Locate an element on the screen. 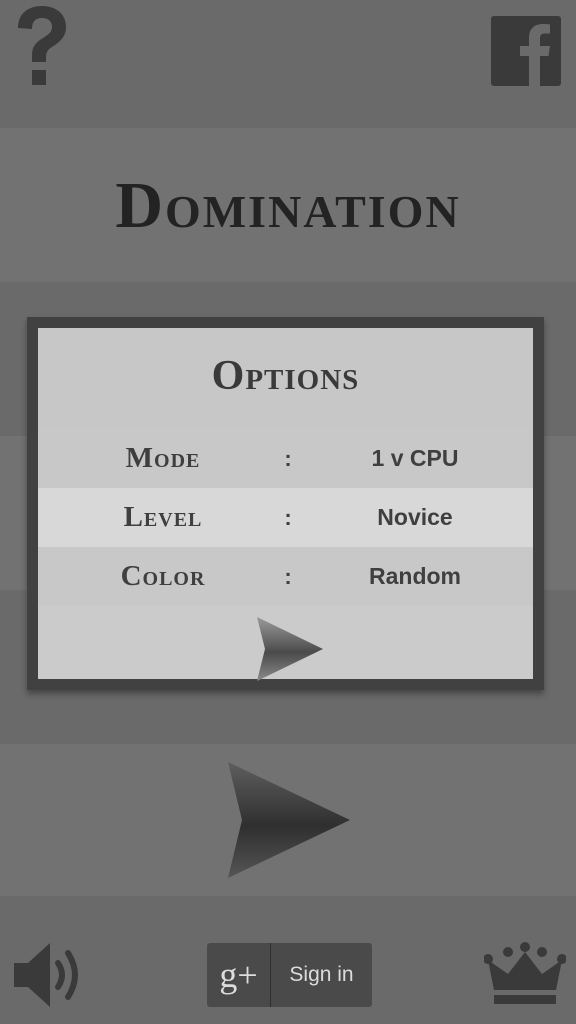 The height and width of the screenshot is (1024, 576). google-plus-signin-button: g+ Sign in is located at coordinates (289, 975).